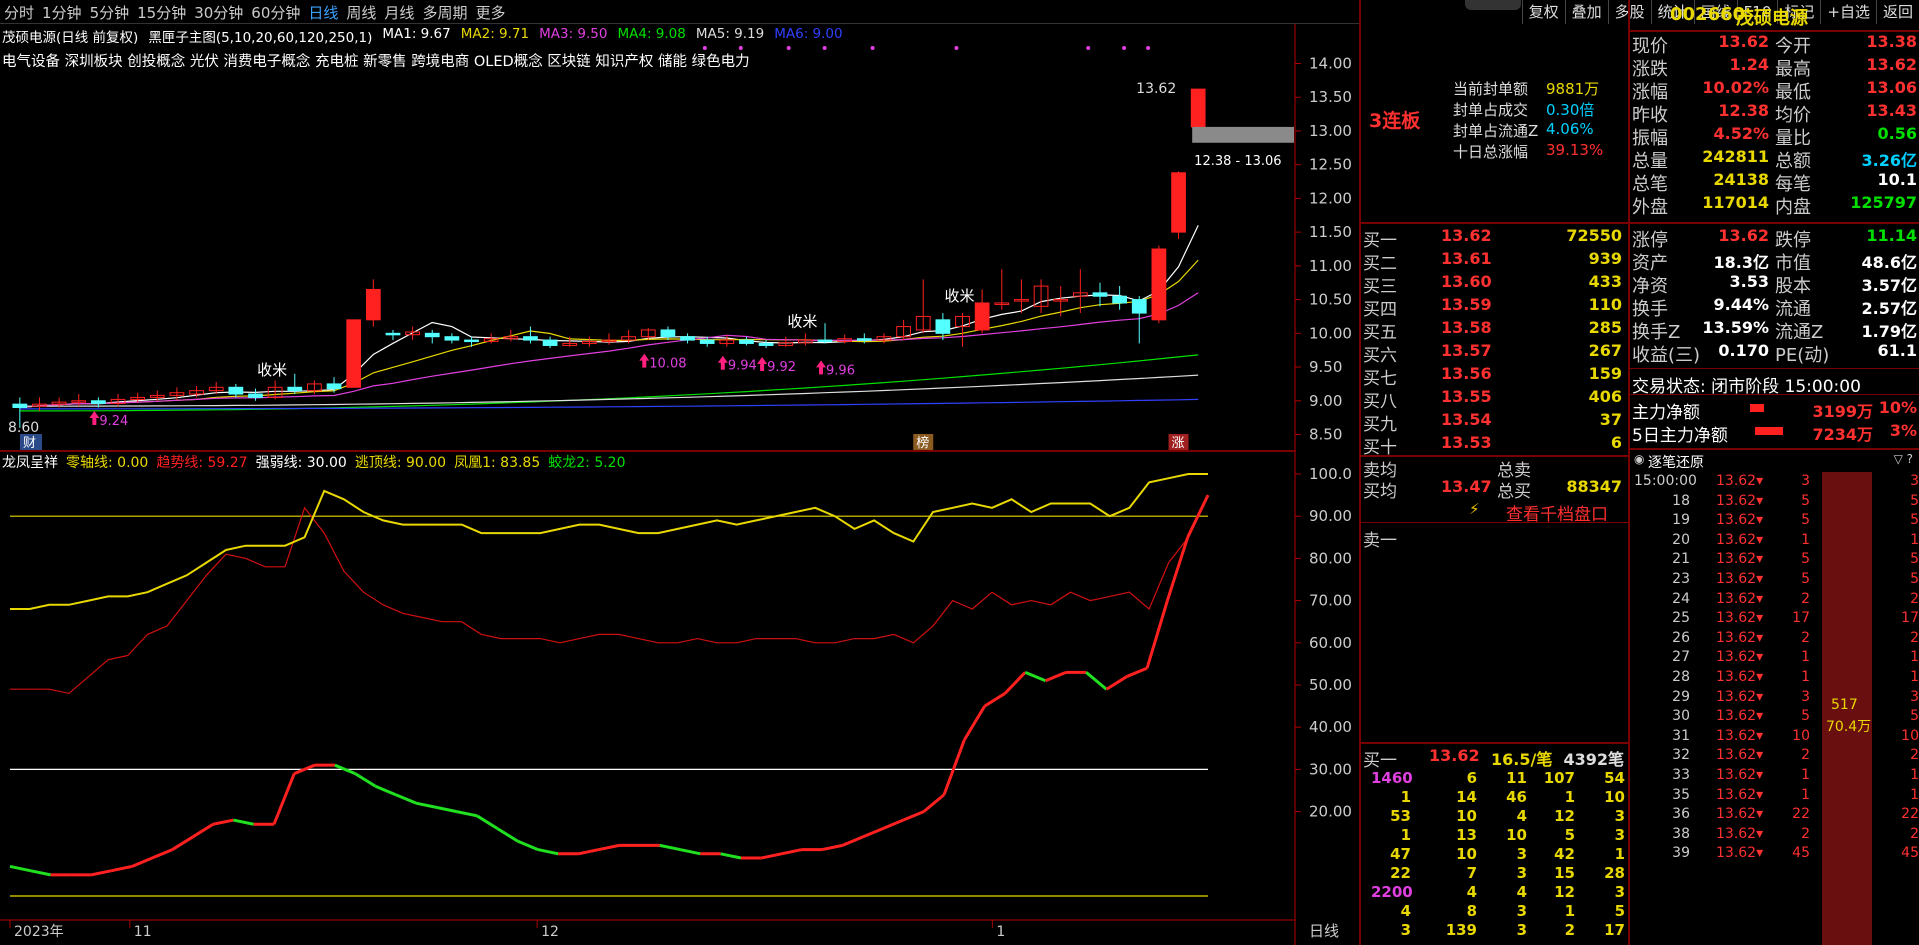  Describe the element at coordinates (1330, 685) in the screenshot. I see `ind-axis-label: 50.00` at that location.